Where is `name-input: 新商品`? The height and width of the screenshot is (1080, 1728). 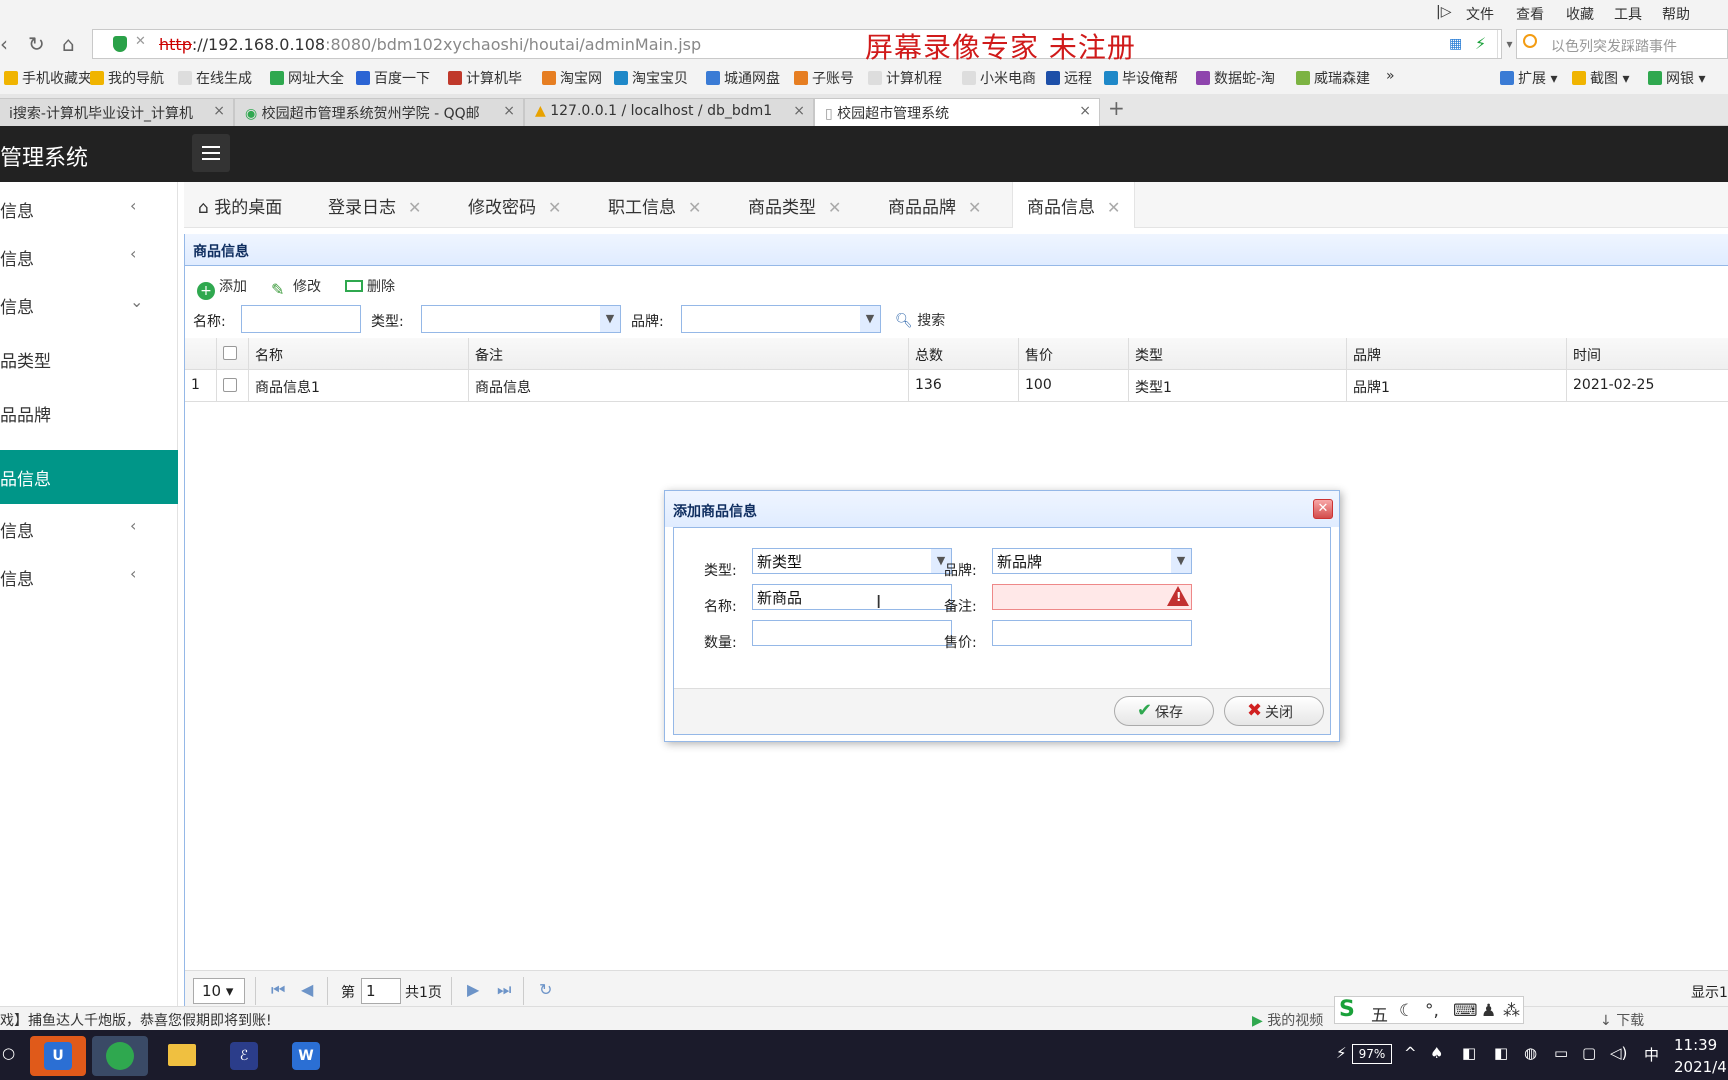
name-input: 新商品 is located at coordinates (852, 597).